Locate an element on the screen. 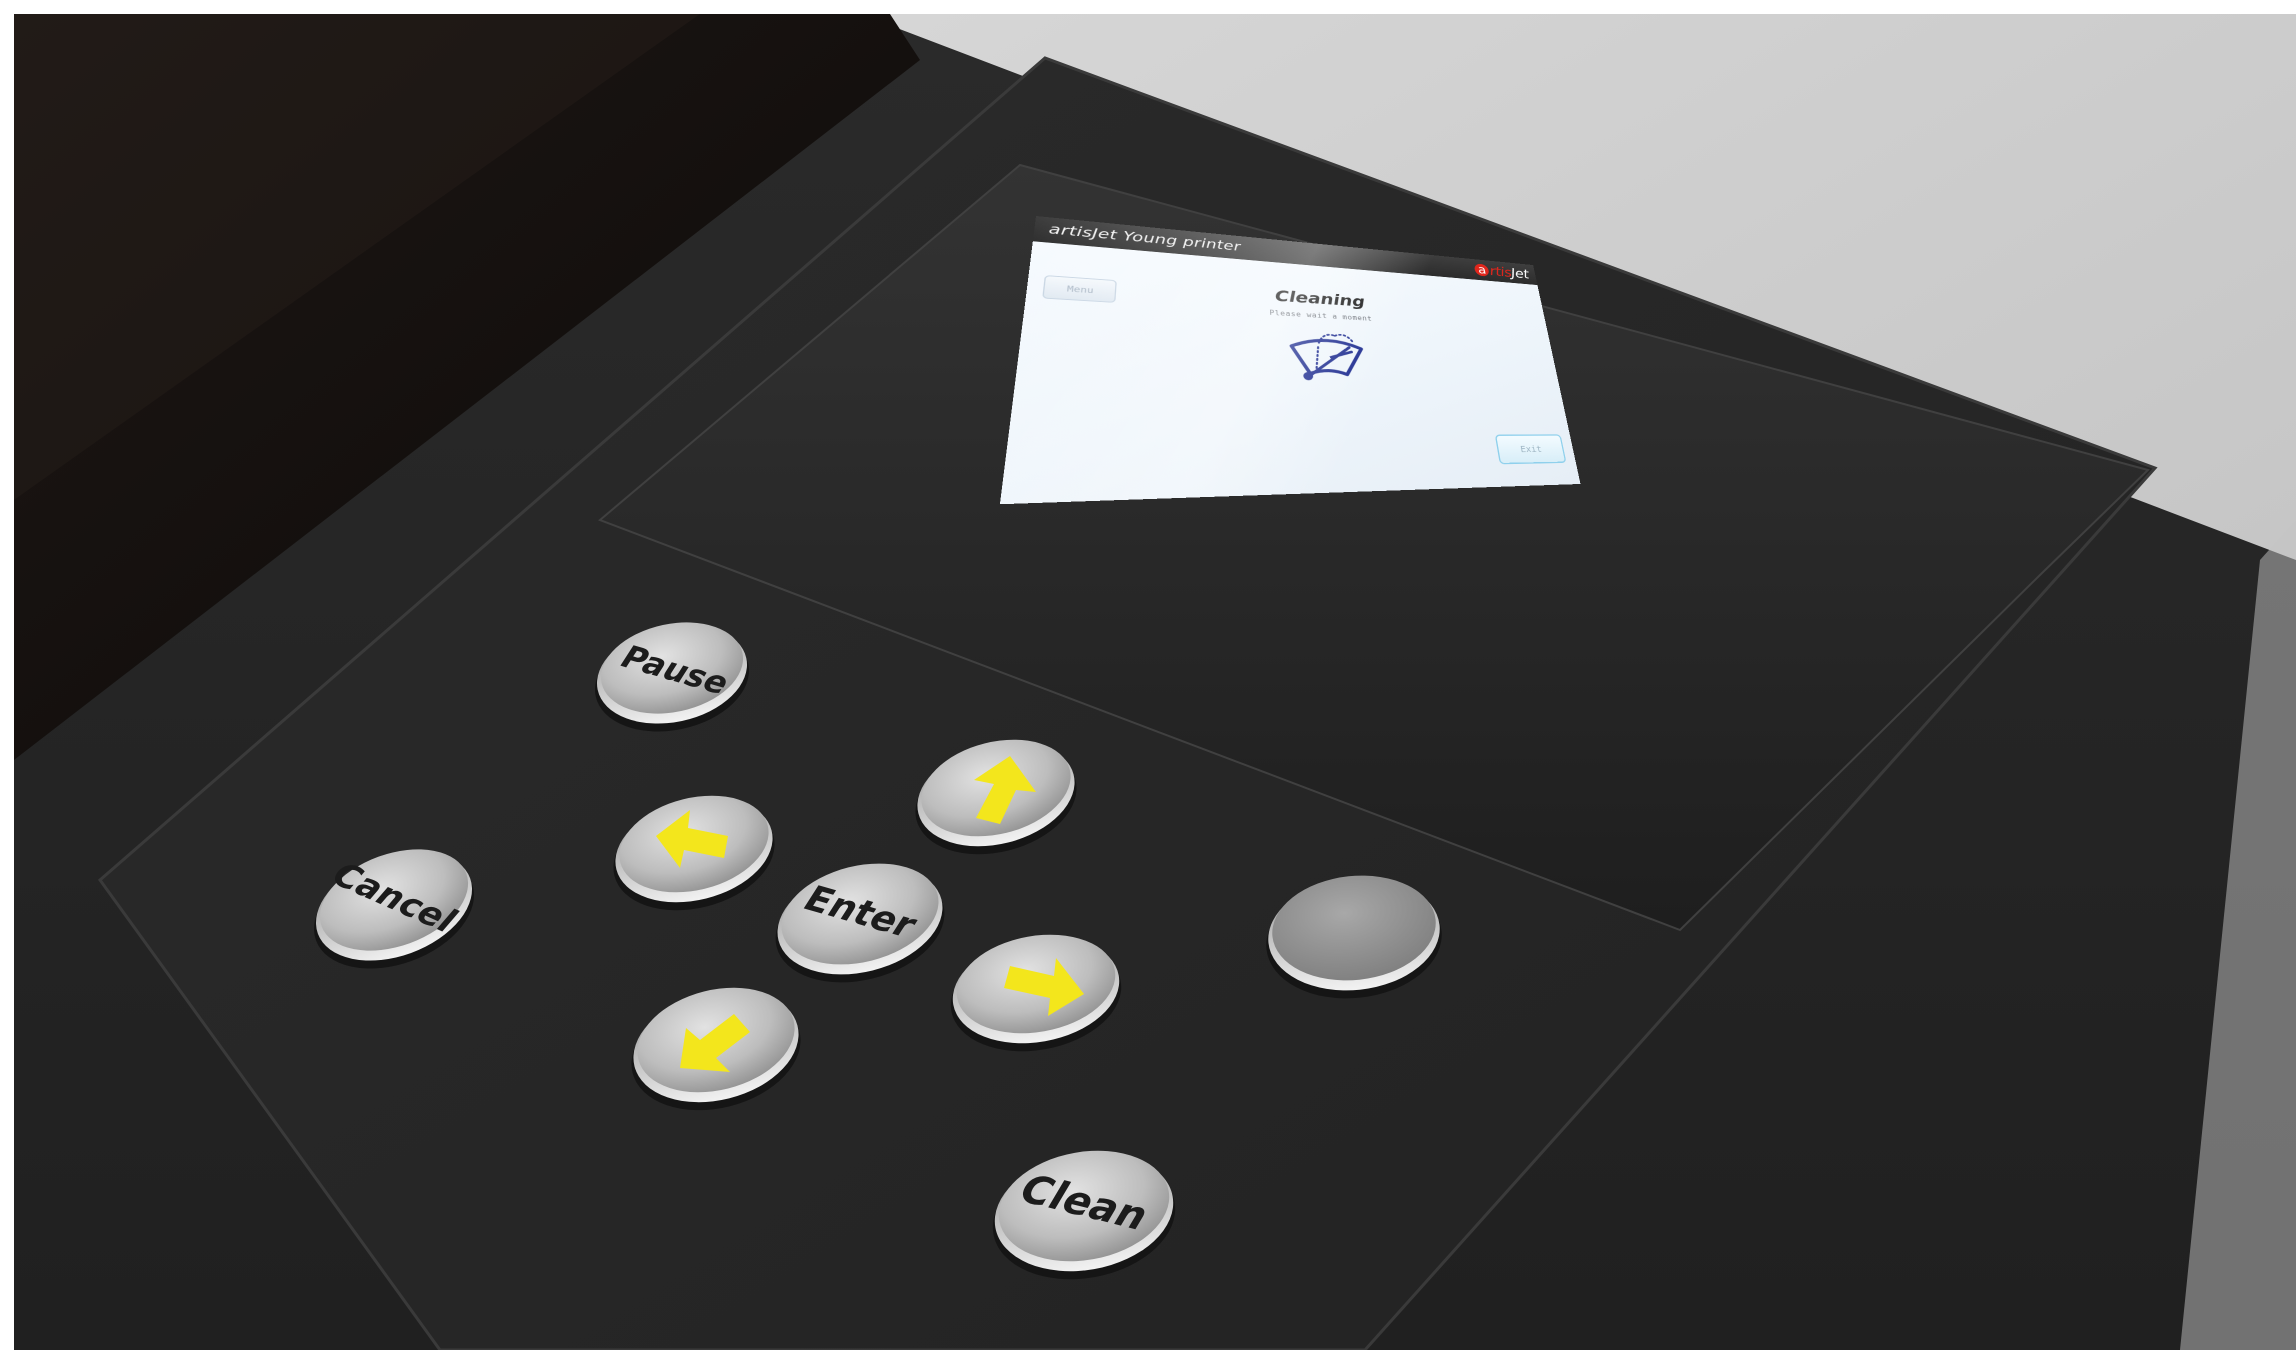 The height and width of the screenshot is (1350, 2296). left-arrow-button is located at coordinates (694, 853).